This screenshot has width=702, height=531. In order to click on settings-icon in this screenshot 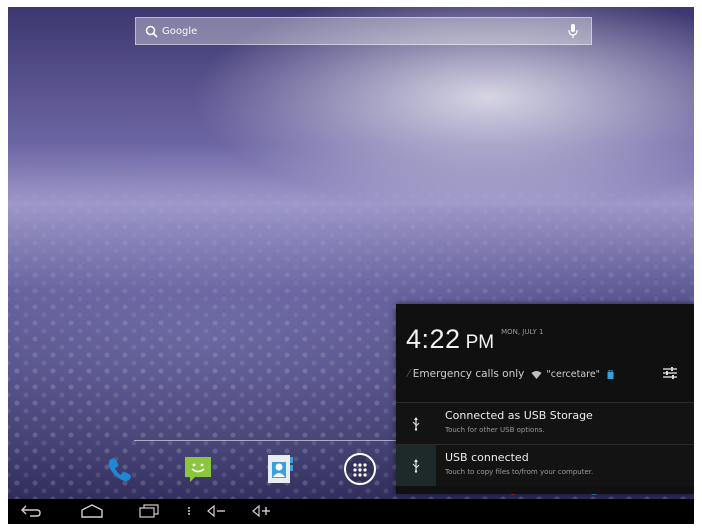, I will do `click(670, 373)`.